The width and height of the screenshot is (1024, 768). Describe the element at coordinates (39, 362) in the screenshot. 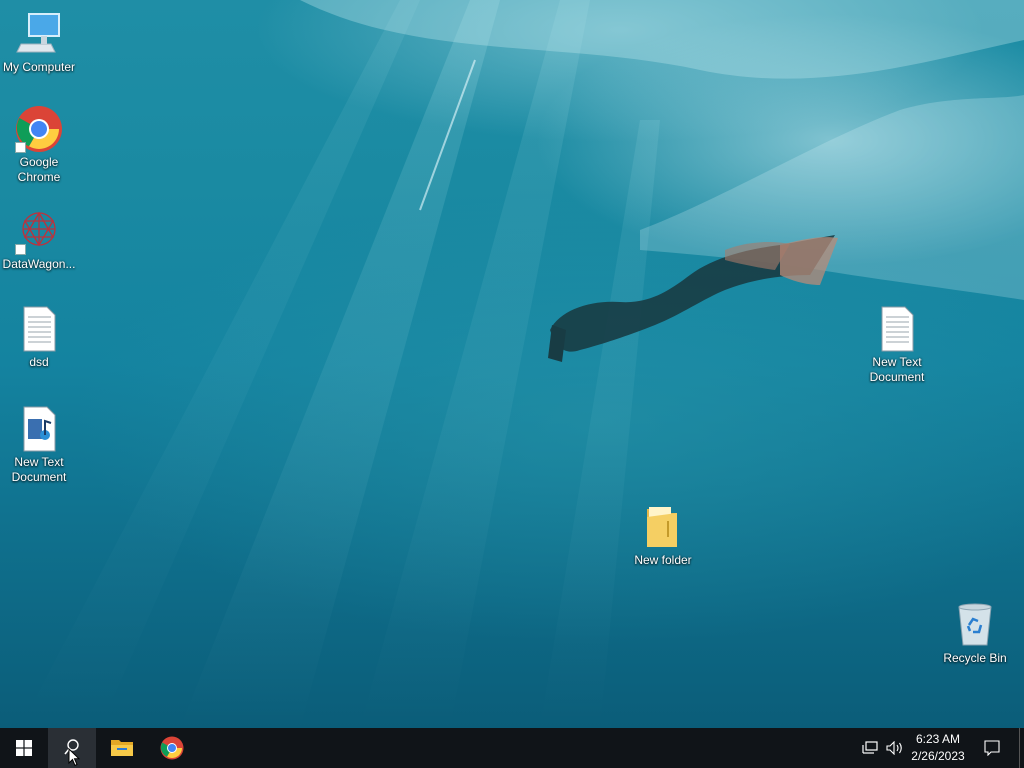

I see `icon-label: dsd` at that location.